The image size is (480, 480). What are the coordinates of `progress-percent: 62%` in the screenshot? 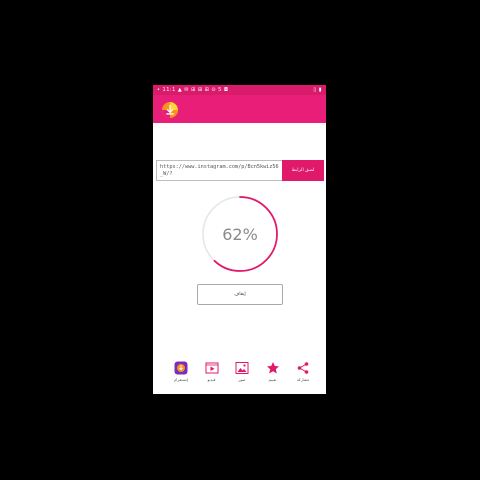 It's located at (240, 234).